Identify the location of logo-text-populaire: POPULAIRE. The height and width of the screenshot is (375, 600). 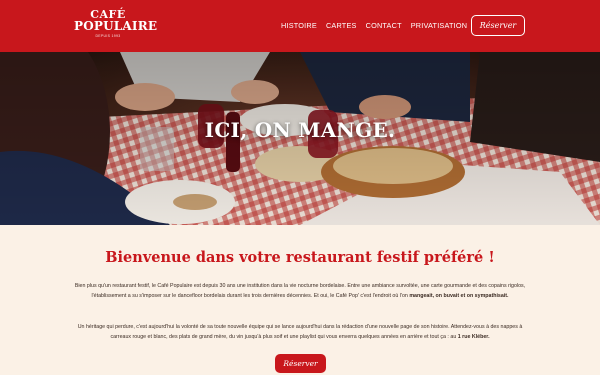
(116, 26).